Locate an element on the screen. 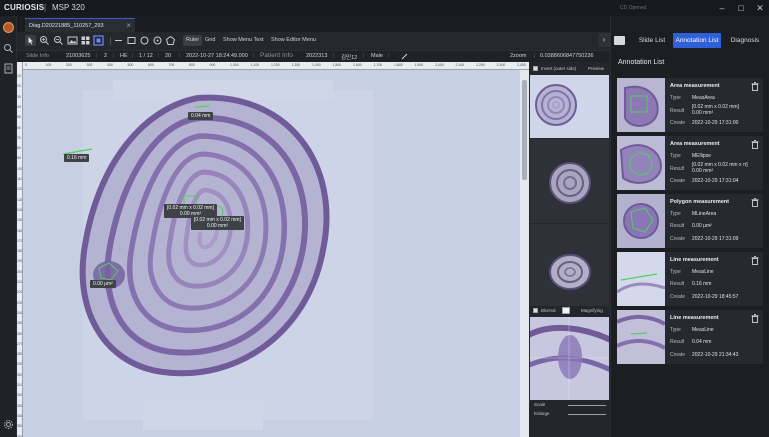 Image resolution: width=769 pixels, height=437 pixels. ruler-left-label: 180 is located at coordinates (20, 251).